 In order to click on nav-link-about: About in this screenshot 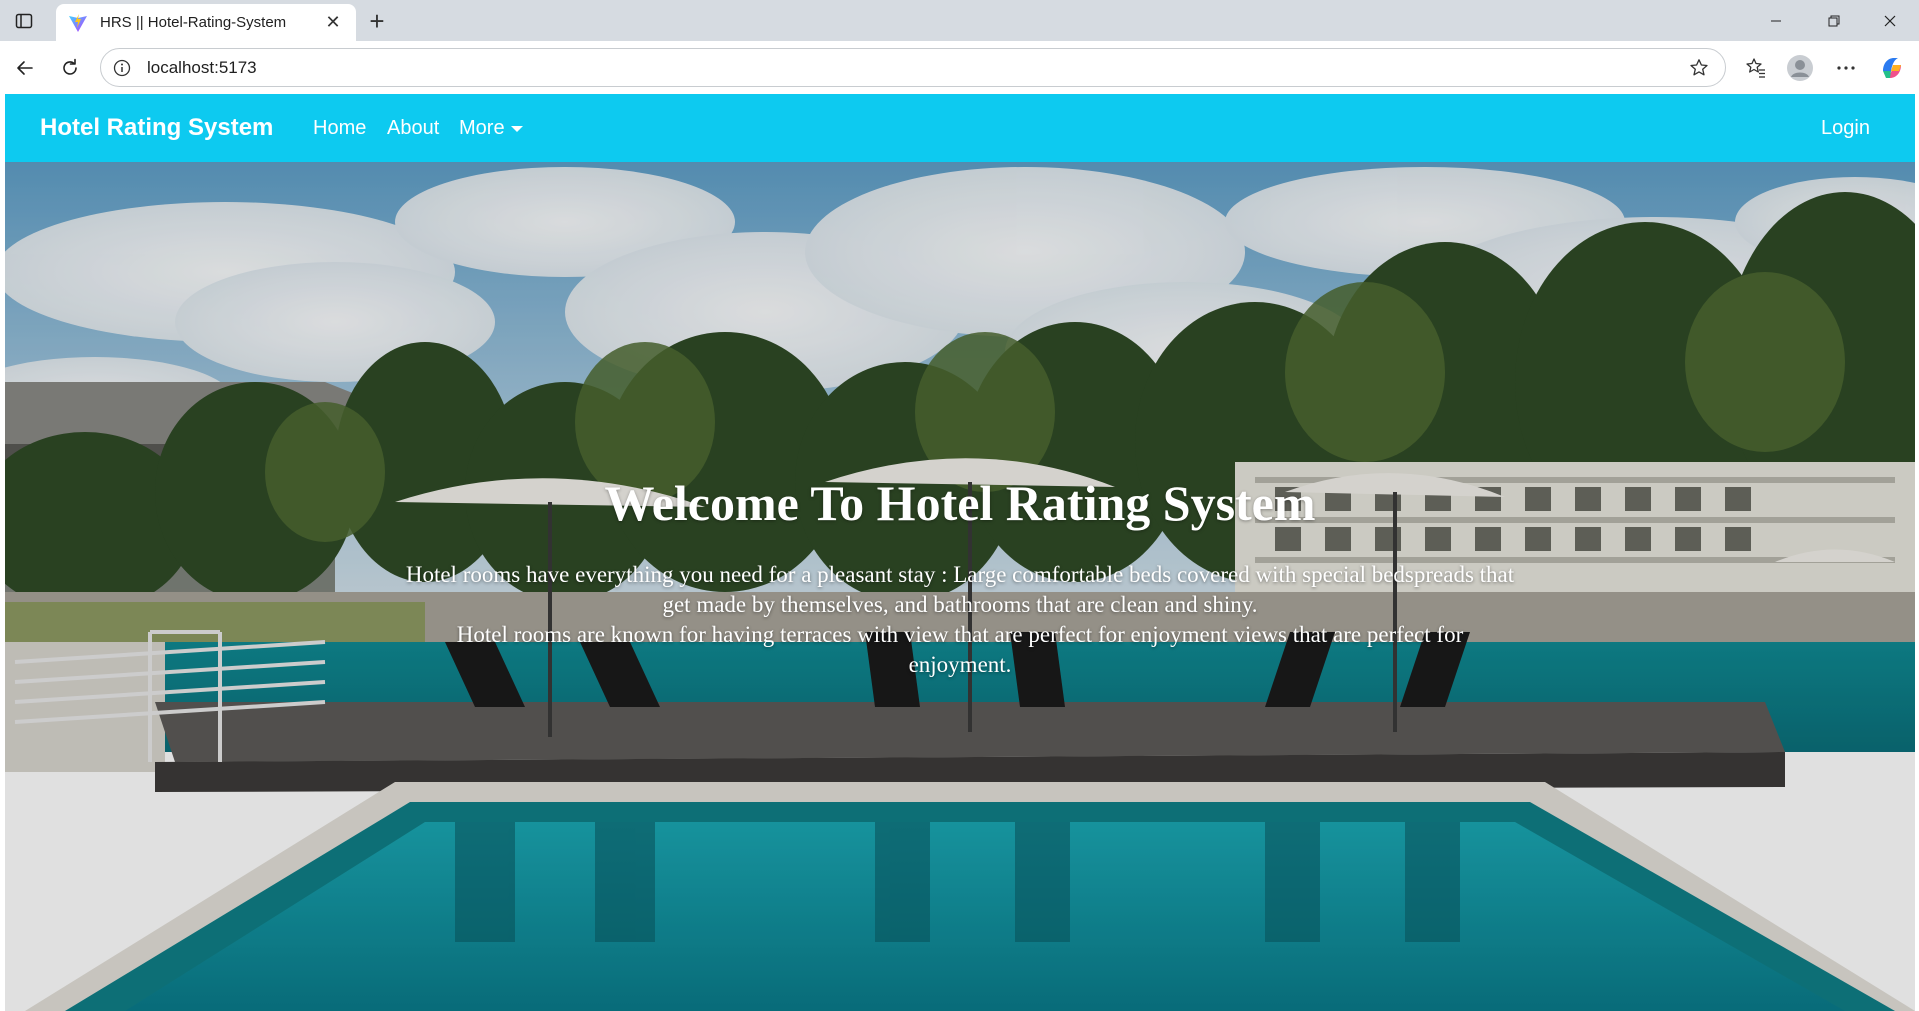, I will do `click(413, 128)`.